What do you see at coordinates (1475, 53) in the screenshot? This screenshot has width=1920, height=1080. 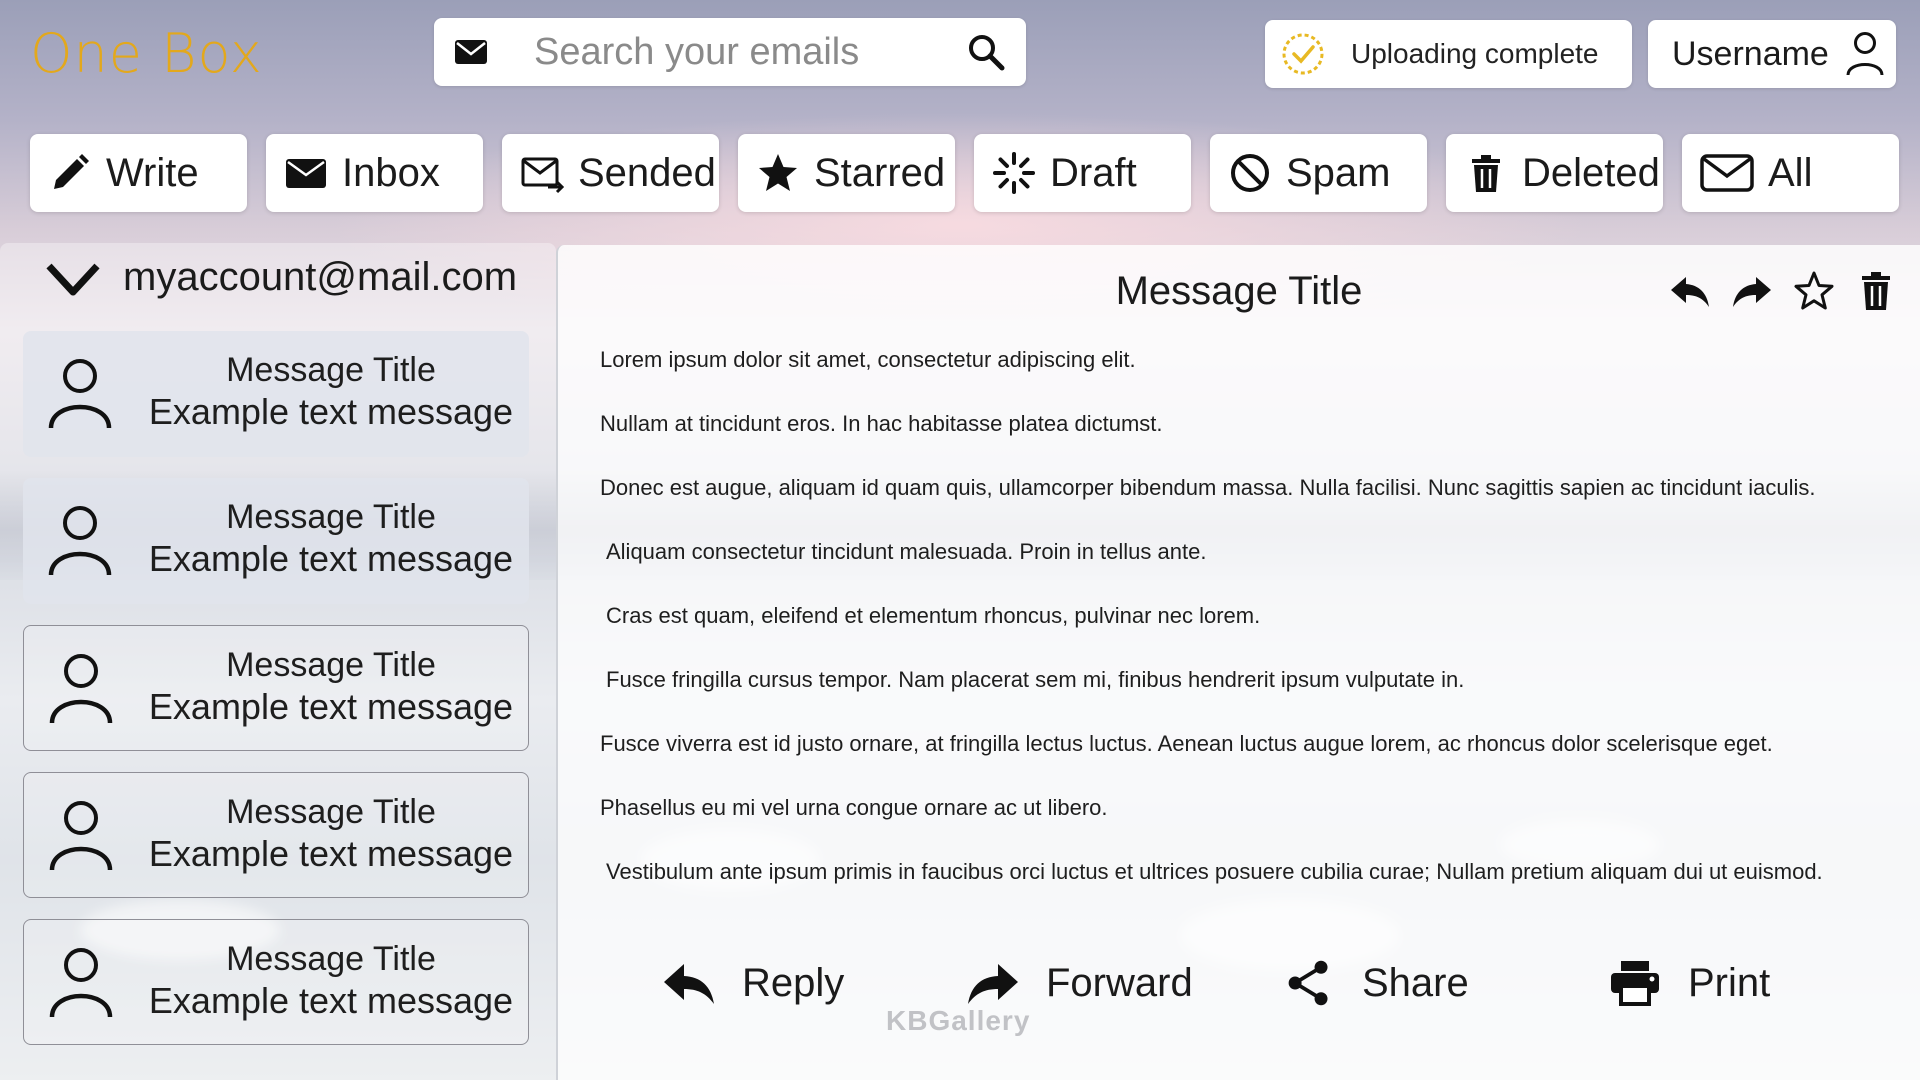 I see `upload-status-text: Uploading complete` at bounding box center [1475, 53].